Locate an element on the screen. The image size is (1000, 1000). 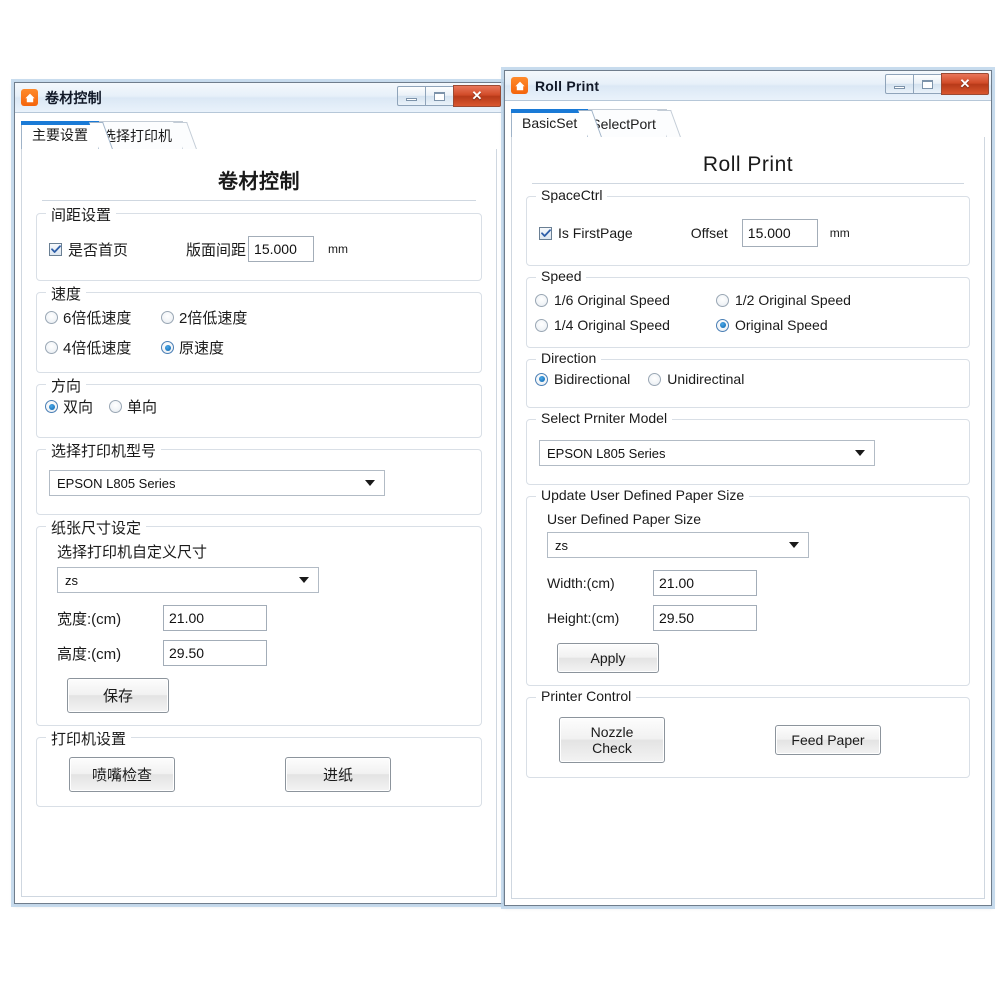
group-title: SpaceCtrl is located at coordinates (572, 195).